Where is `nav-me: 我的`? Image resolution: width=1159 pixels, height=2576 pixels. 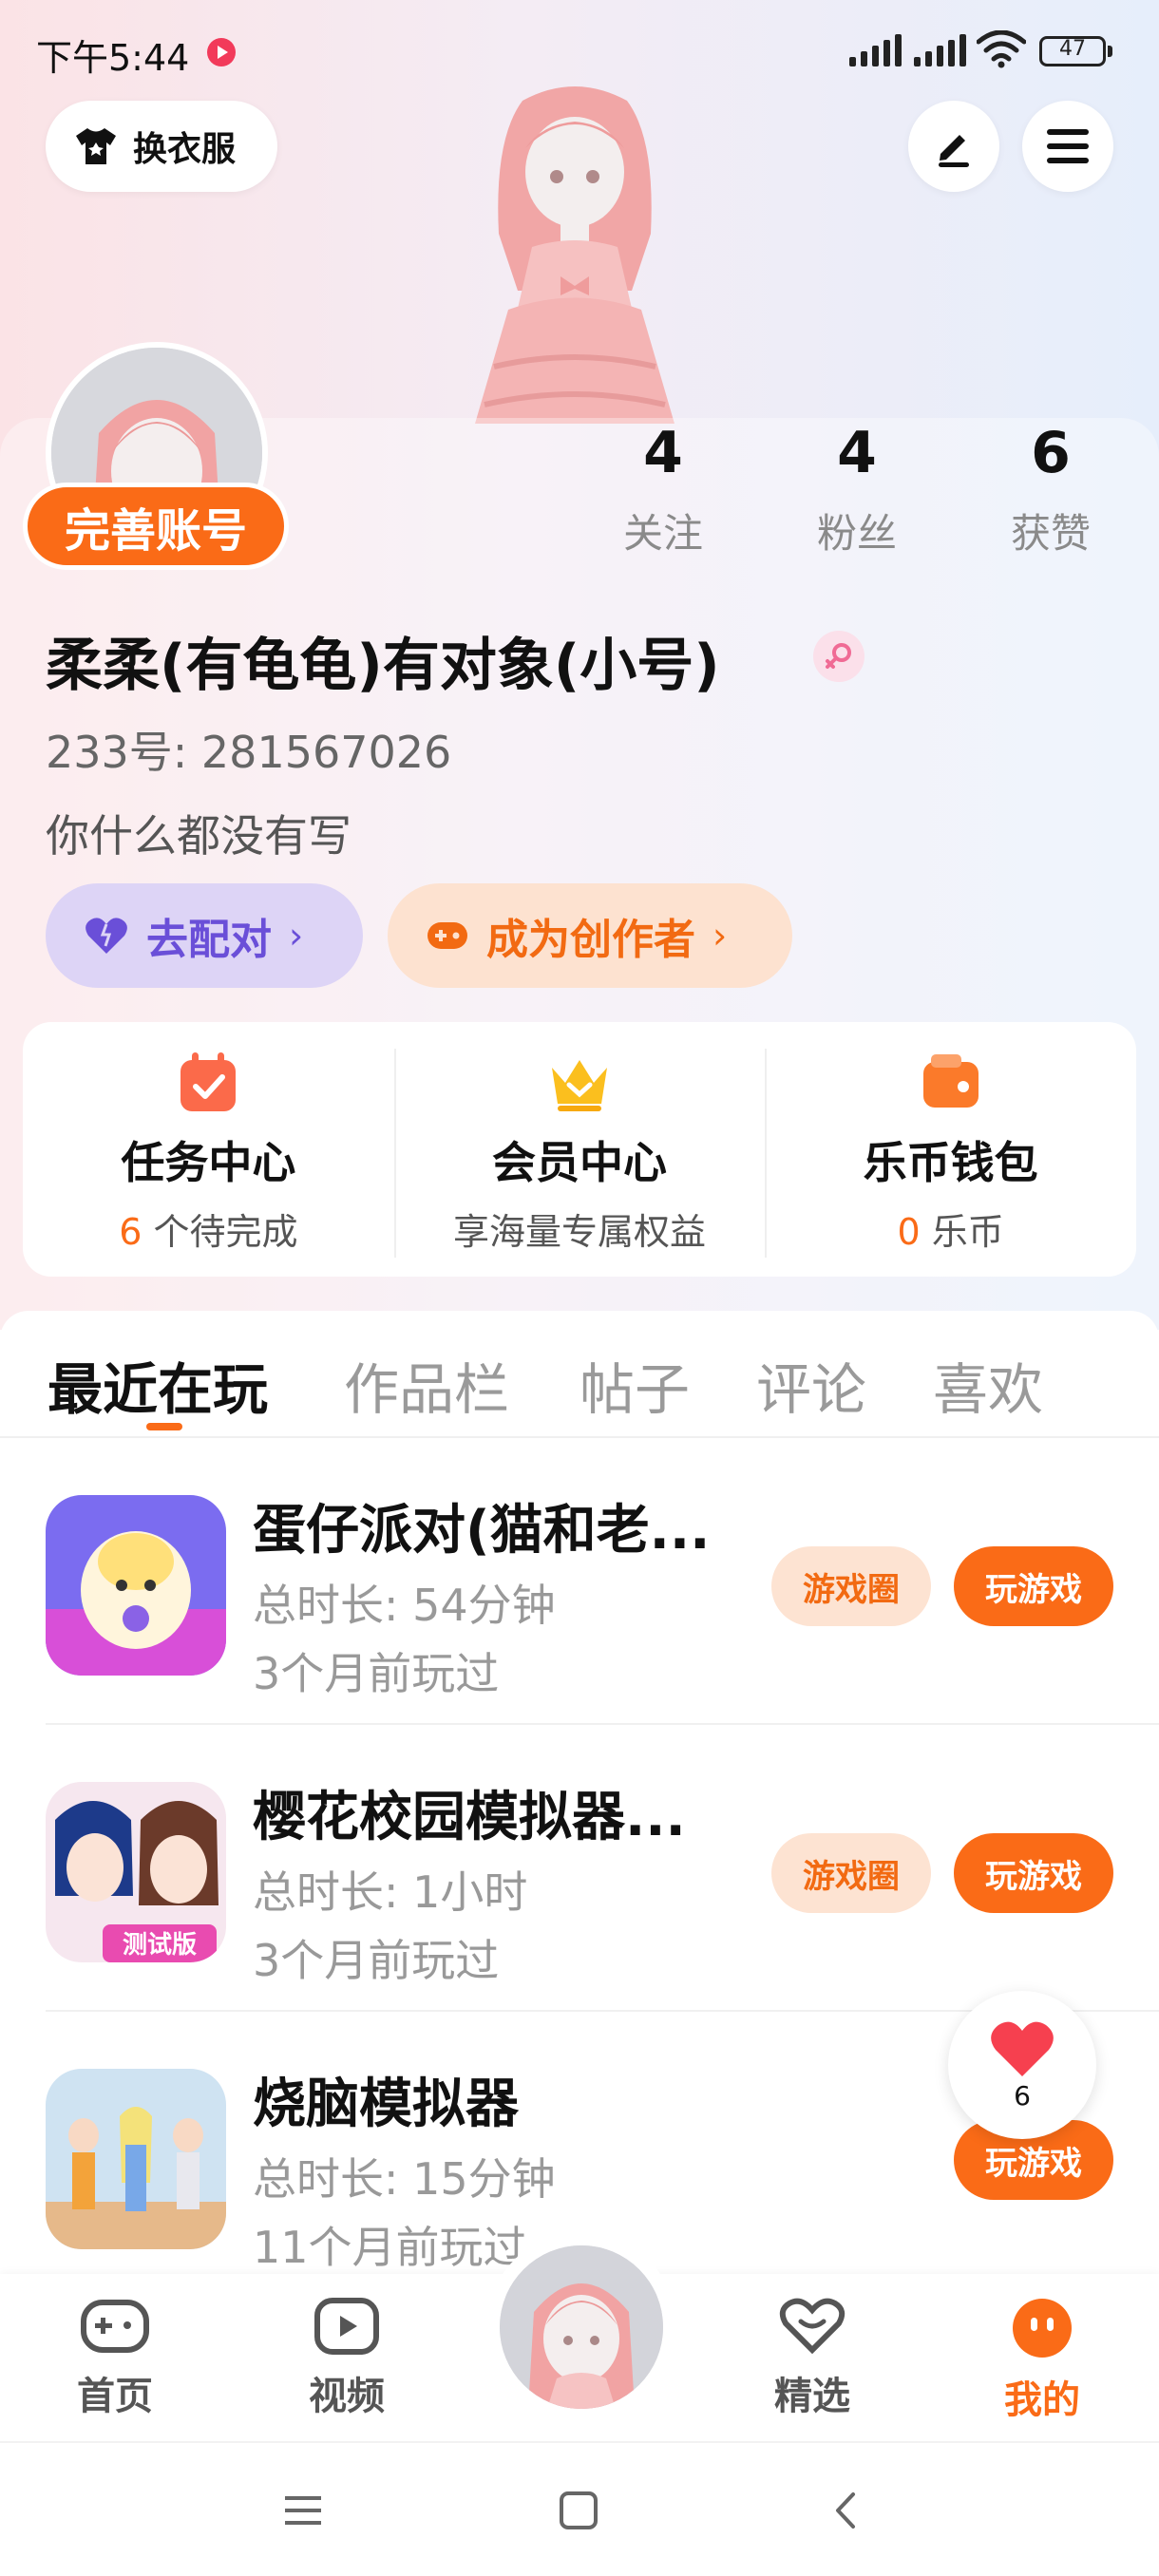 nav-me: 我的 is located at coordinates (1042, 2360).